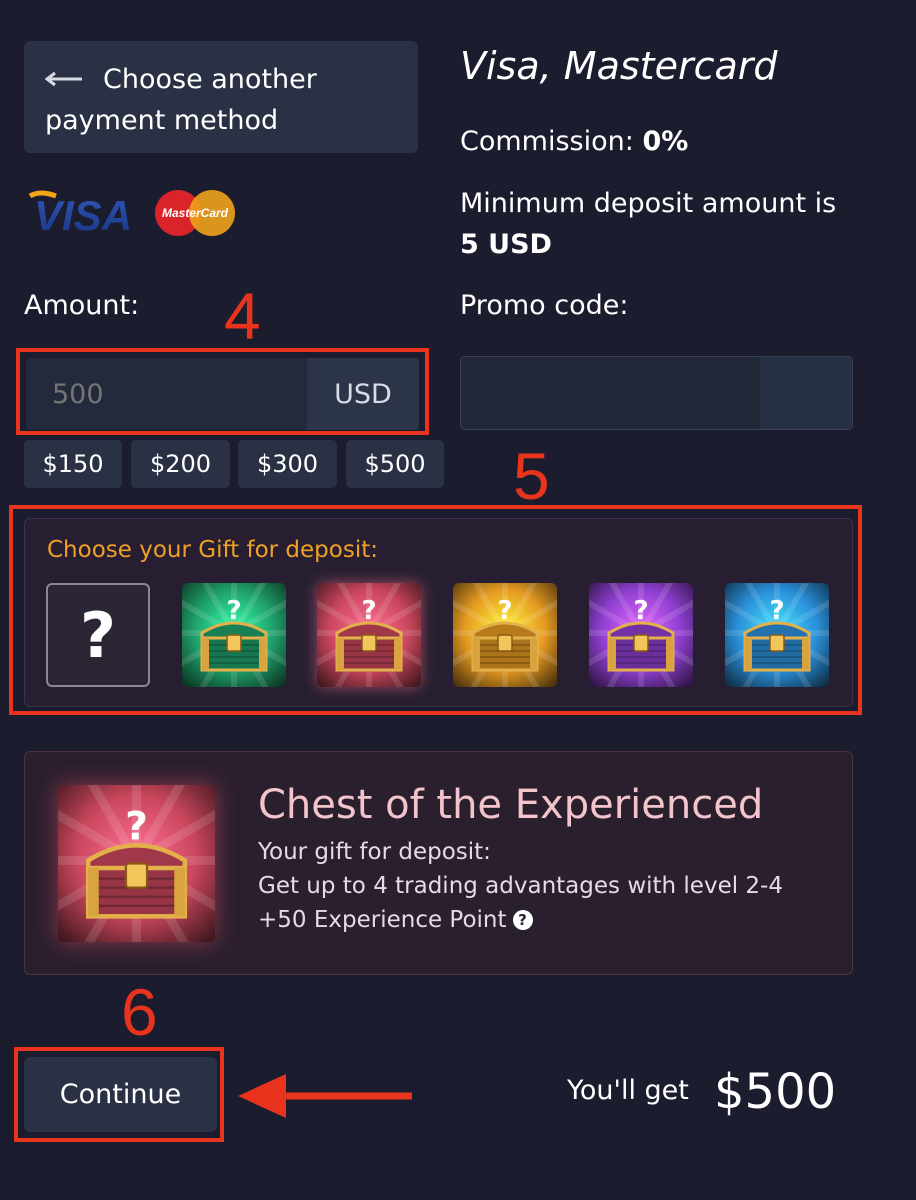 This screenshot has width=916, height=1200. I want to click on visa-logo-text: VISA, so click(83, 215).